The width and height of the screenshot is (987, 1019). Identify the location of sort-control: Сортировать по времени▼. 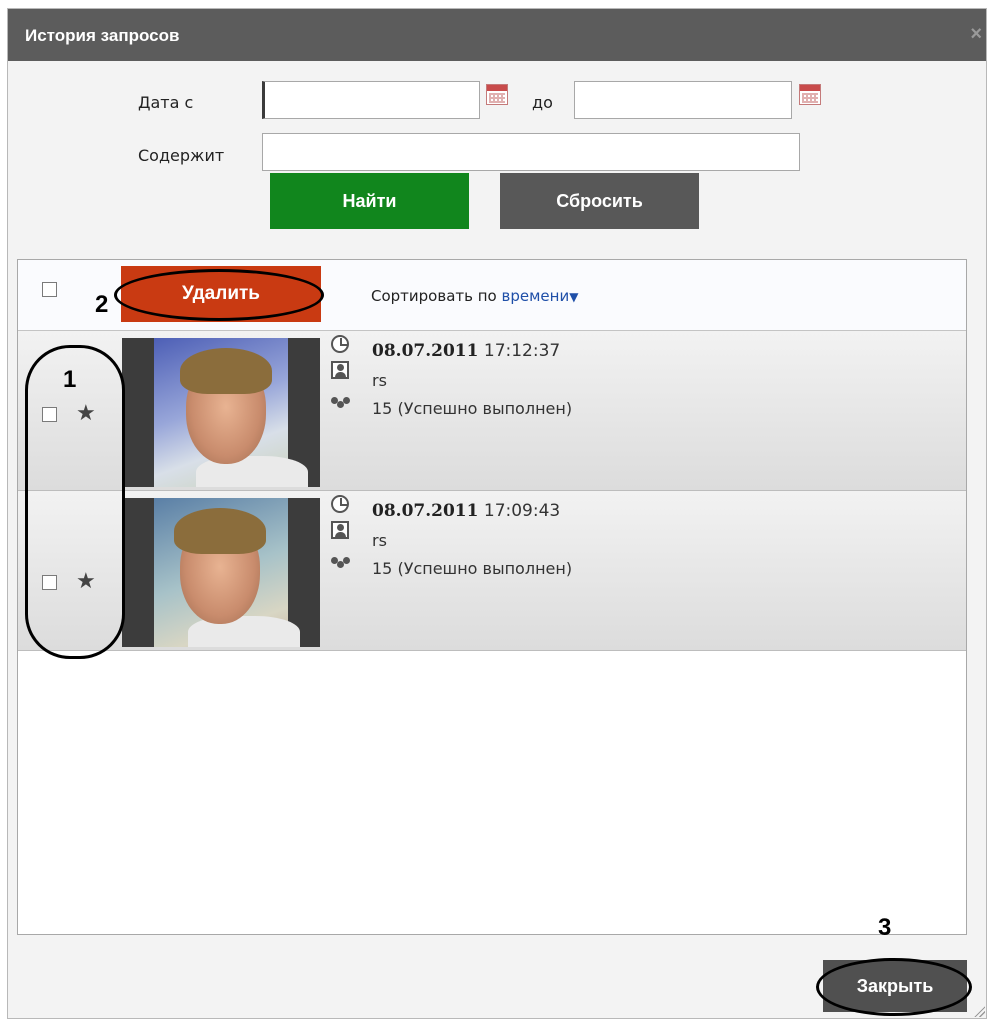
(474, 296).